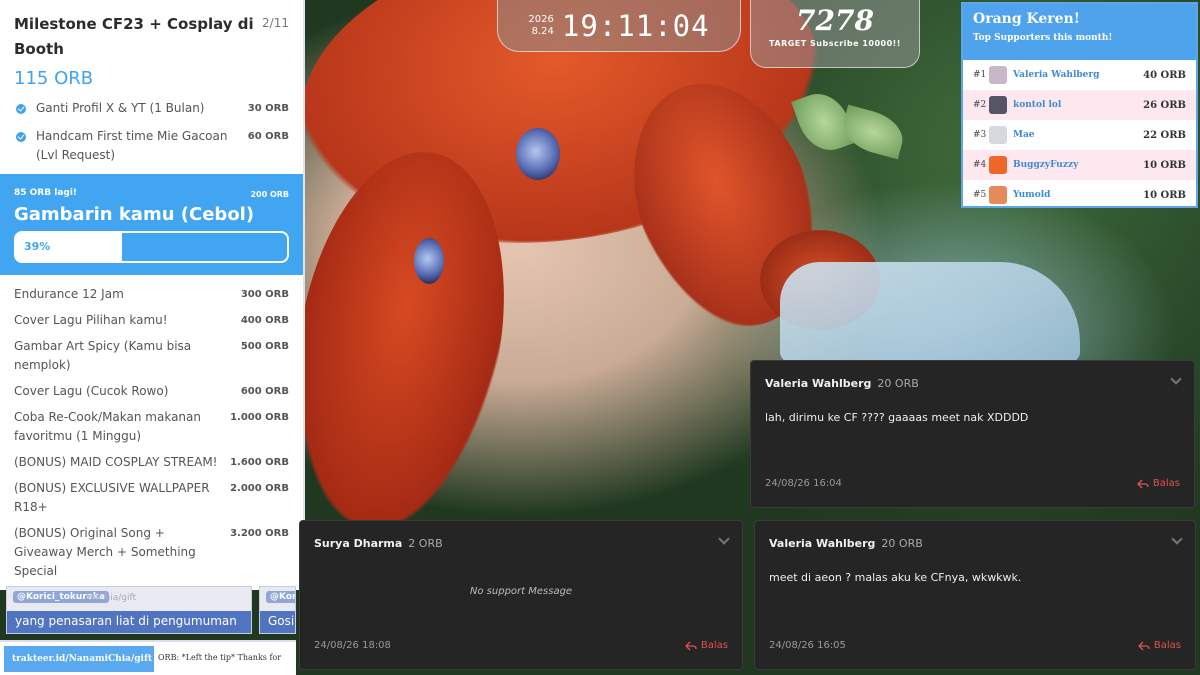  I want to click on goal-name: Cover Lagu Pilihan kamu!, so click(91, 320).